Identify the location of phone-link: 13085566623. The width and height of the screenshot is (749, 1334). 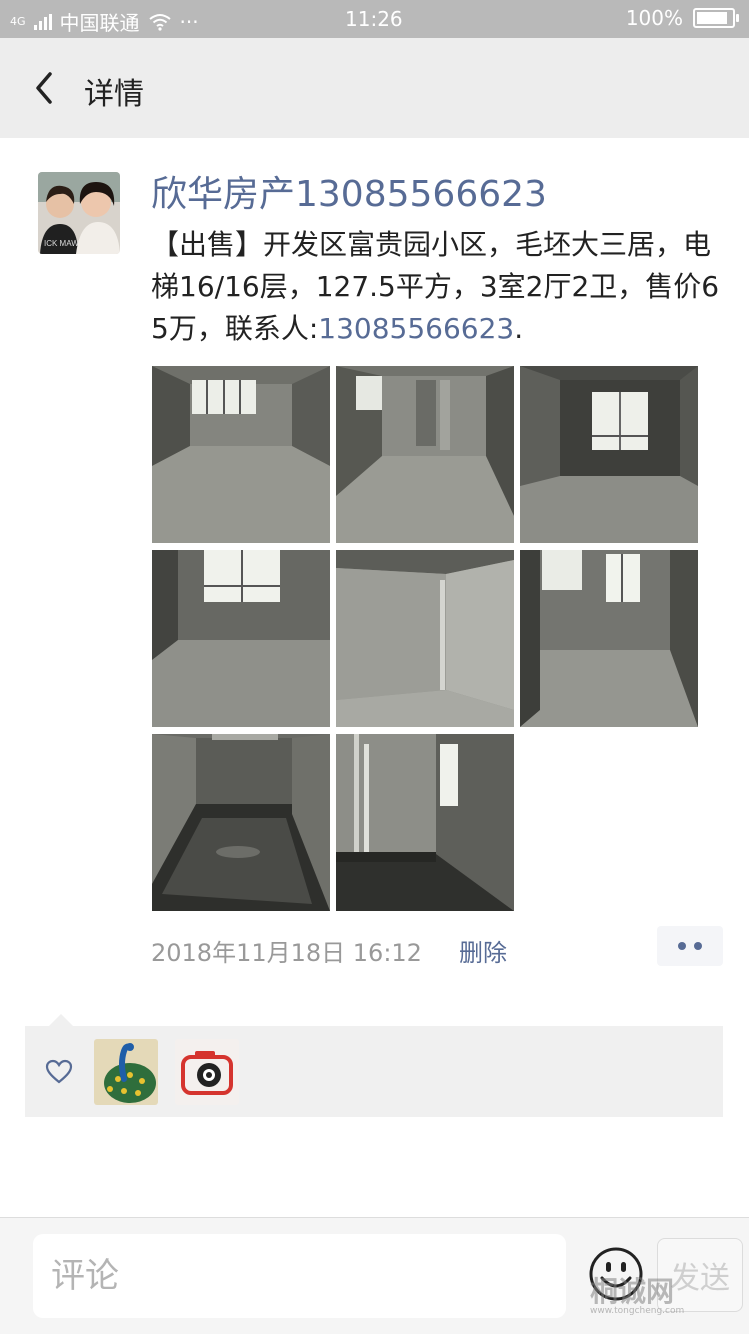
(416, 328).